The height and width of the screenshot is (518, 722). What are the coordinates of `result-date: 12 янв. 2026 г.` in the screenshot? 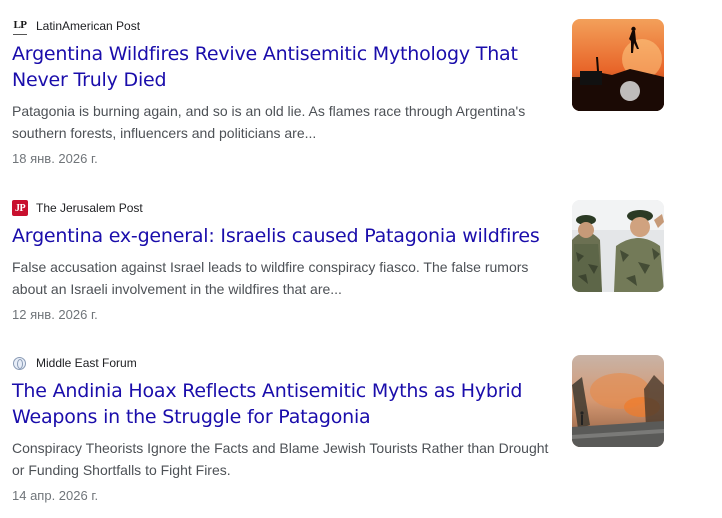 It's located at (55, 314).